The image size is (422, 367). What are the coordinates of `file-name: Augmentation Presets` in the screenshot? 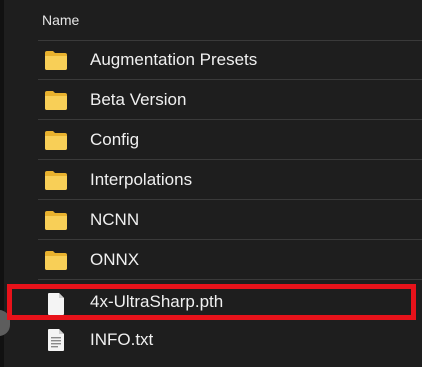 It's located at (174, 59).